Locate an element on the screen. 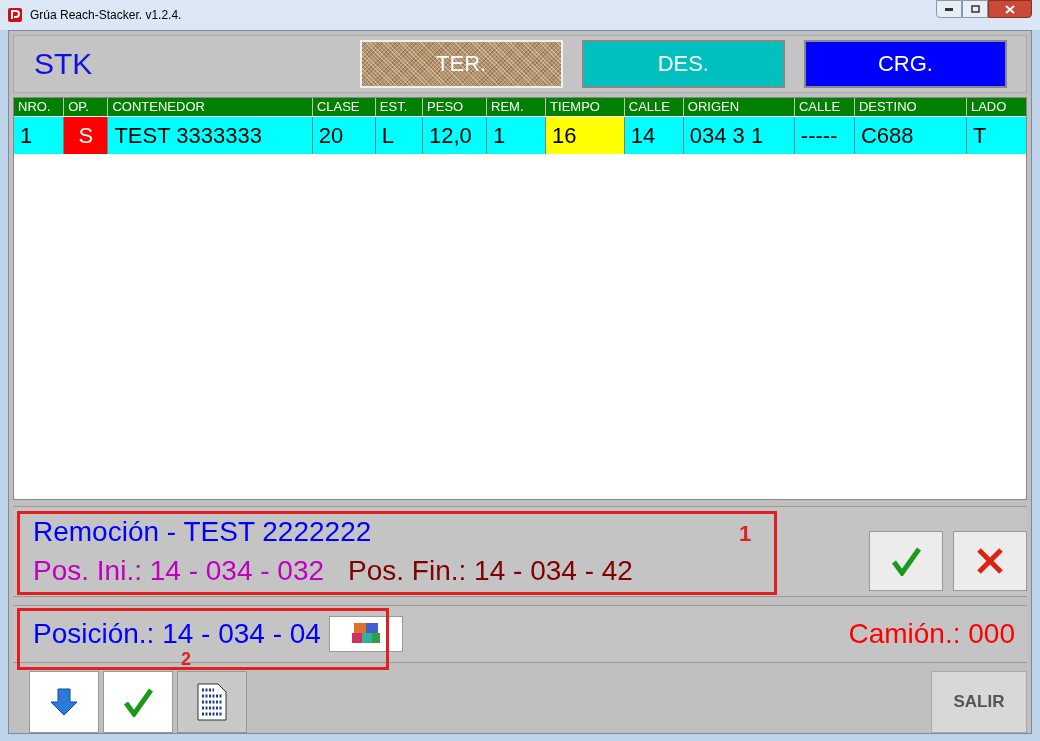  column-header: TIEMPO is located at coordinates (585, 106).